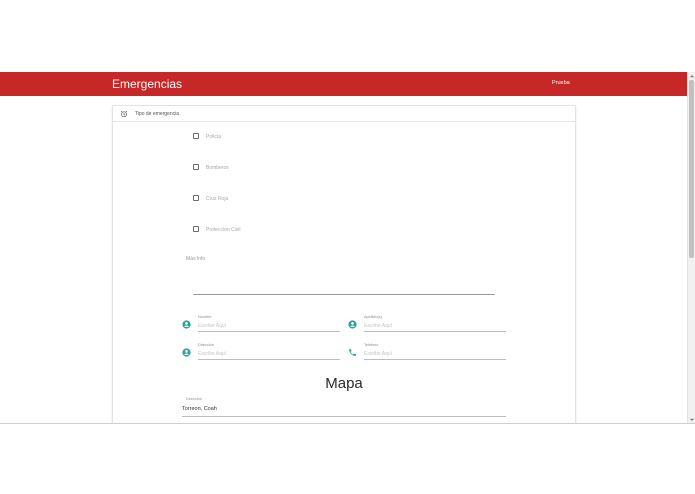 The width and height of the screenshot is (695, 494). What do you see at coordinates (344, 114) in the screenshot?
I see `card-header-tipo-emergencia: Tipo de emergencia` at bounding box center [344, 114].